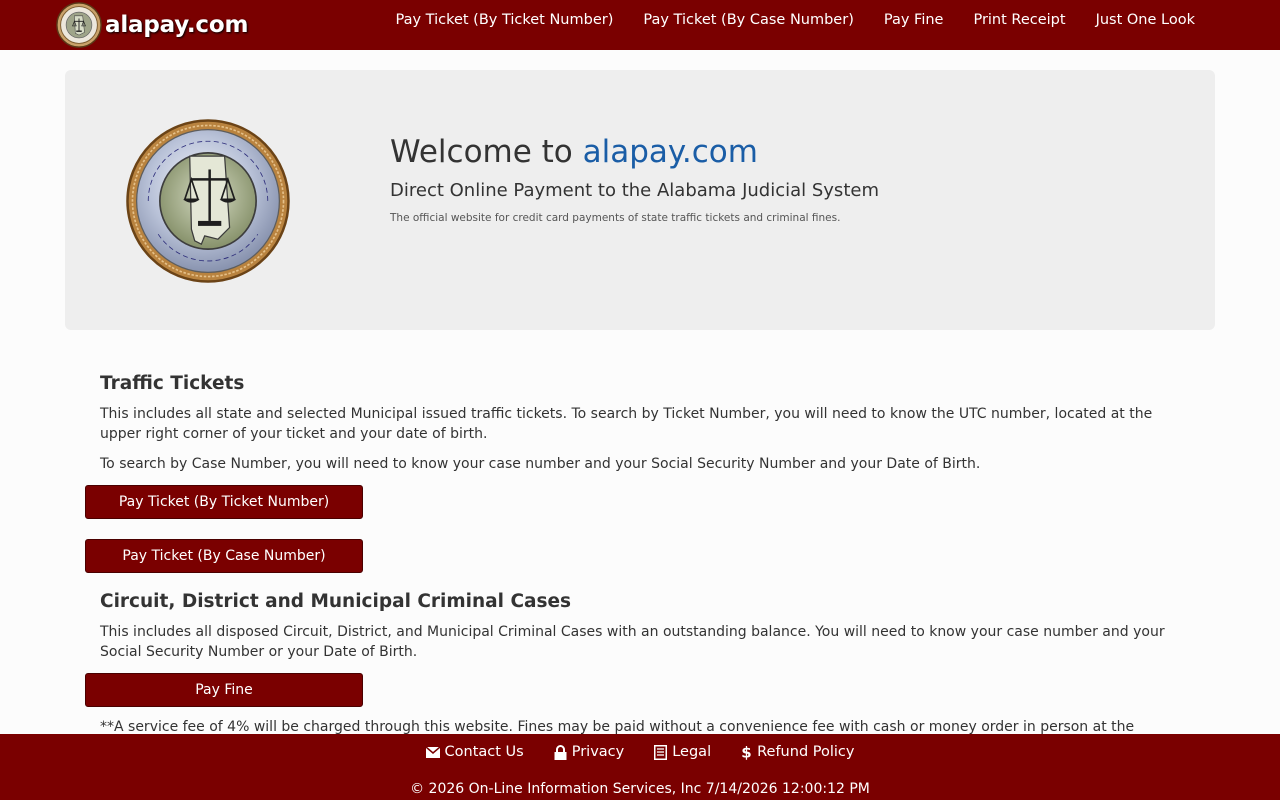 This screenshot has height=800, width=1280. I want to click on footer-refund-policy-label: Refund Policy, so click(806, 752).